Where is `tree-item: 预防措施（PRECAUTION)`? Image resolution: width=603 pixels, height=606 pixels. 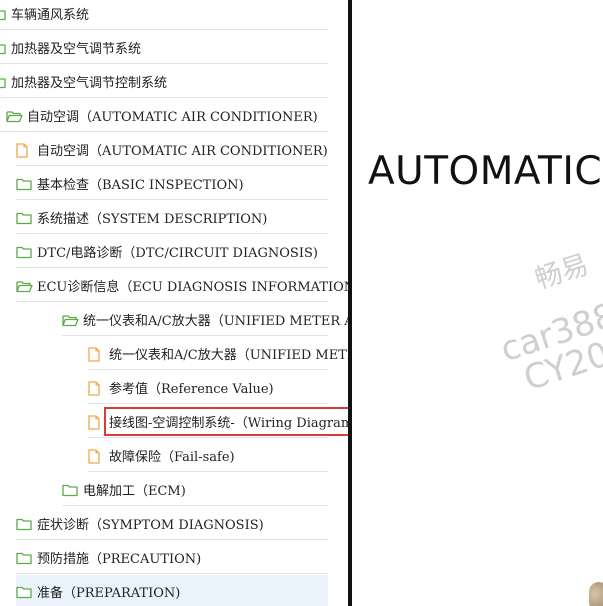 tree-item: 预防措施（PRECAUTION) is located at coordinates (175, 557).